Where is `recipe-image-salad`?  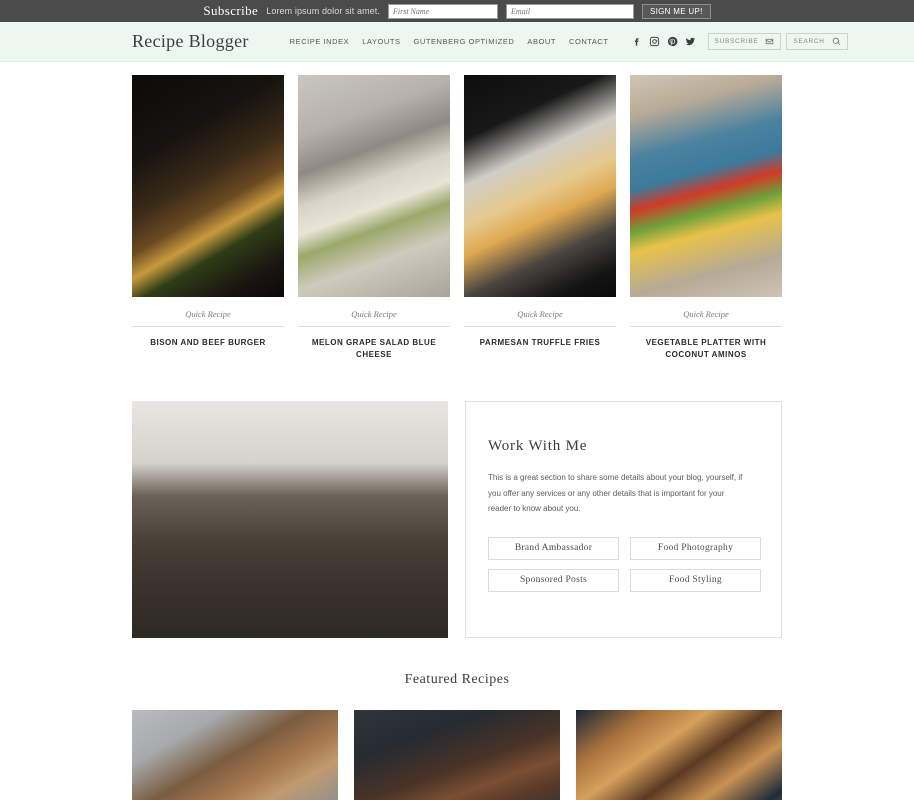
recipe-image-salad is located at coordinates (374, 186).